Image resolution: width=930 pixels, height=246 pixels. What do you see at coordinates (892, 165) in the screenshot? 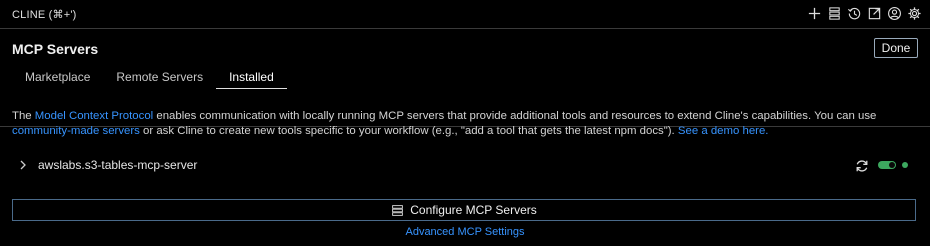
I see `toggle-knob` at bounding box center [892, 165].